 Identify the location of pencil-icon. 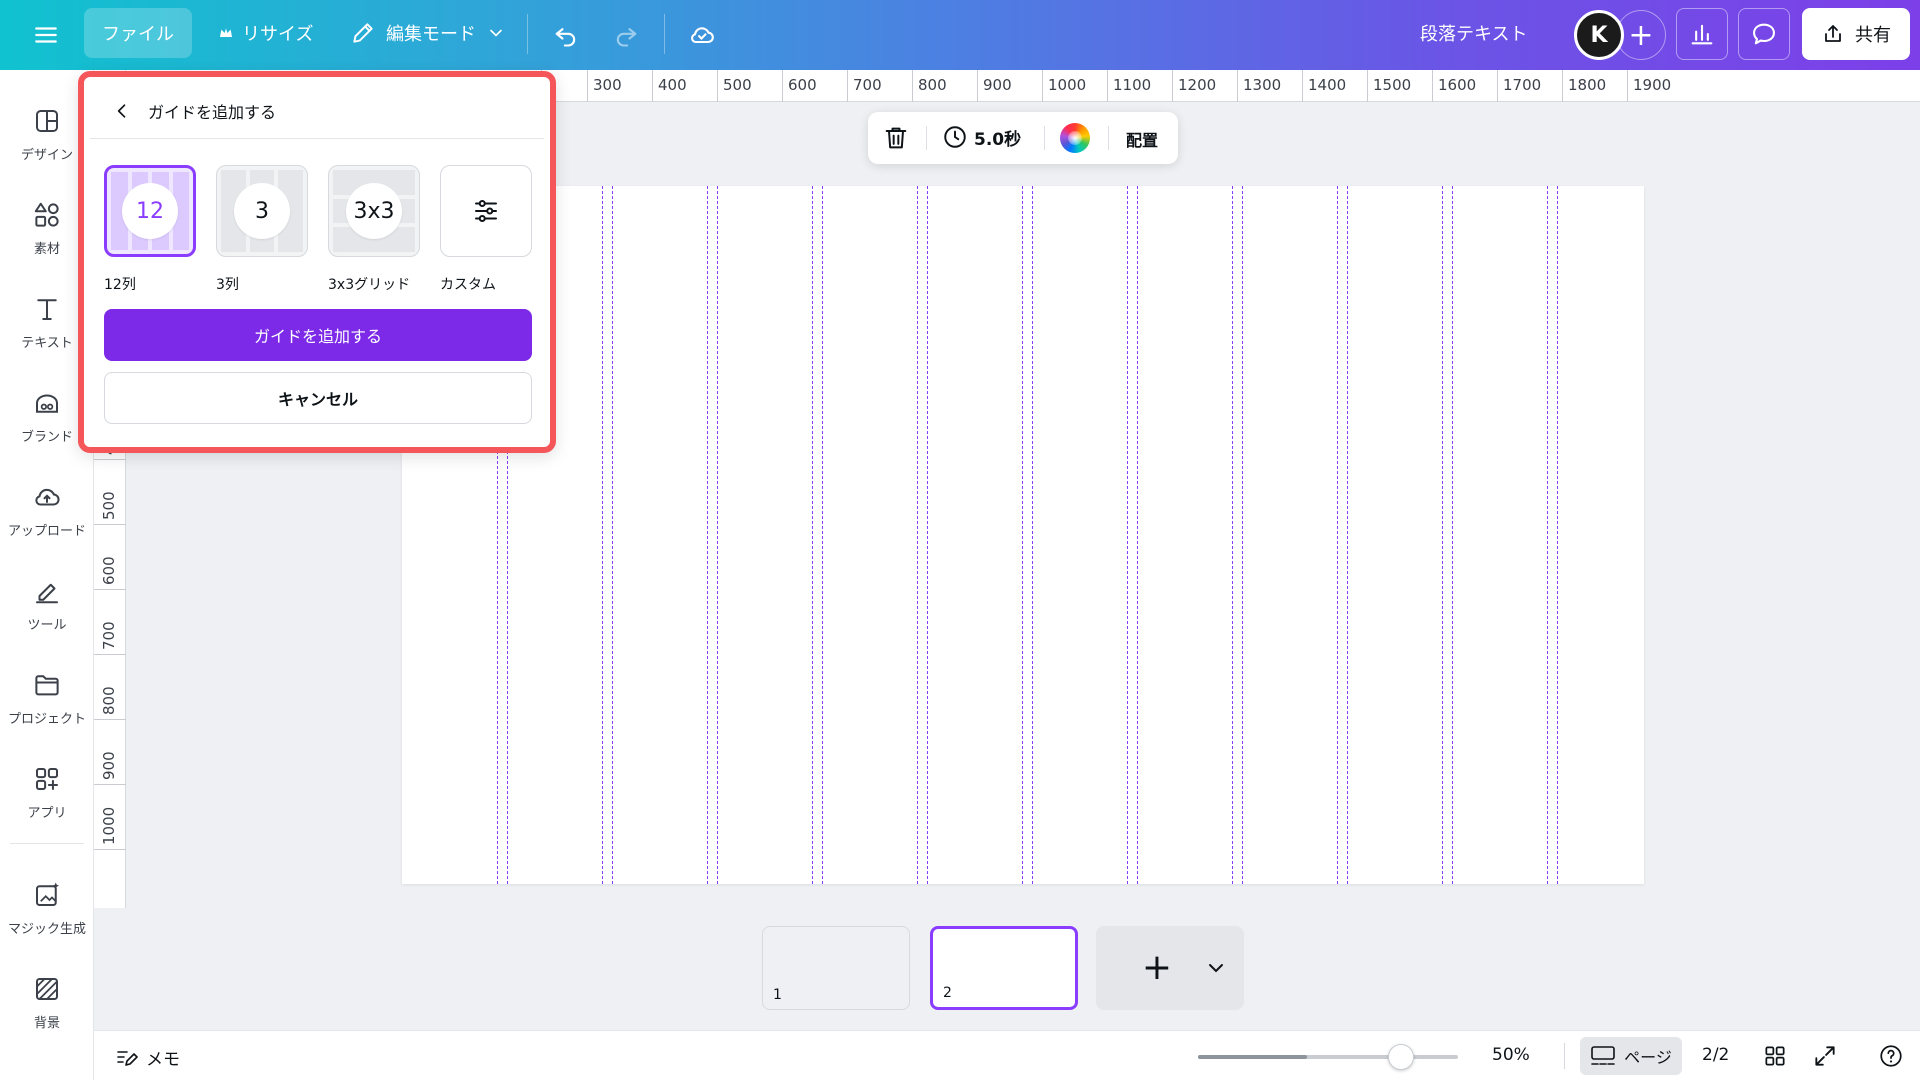
(363, 33).